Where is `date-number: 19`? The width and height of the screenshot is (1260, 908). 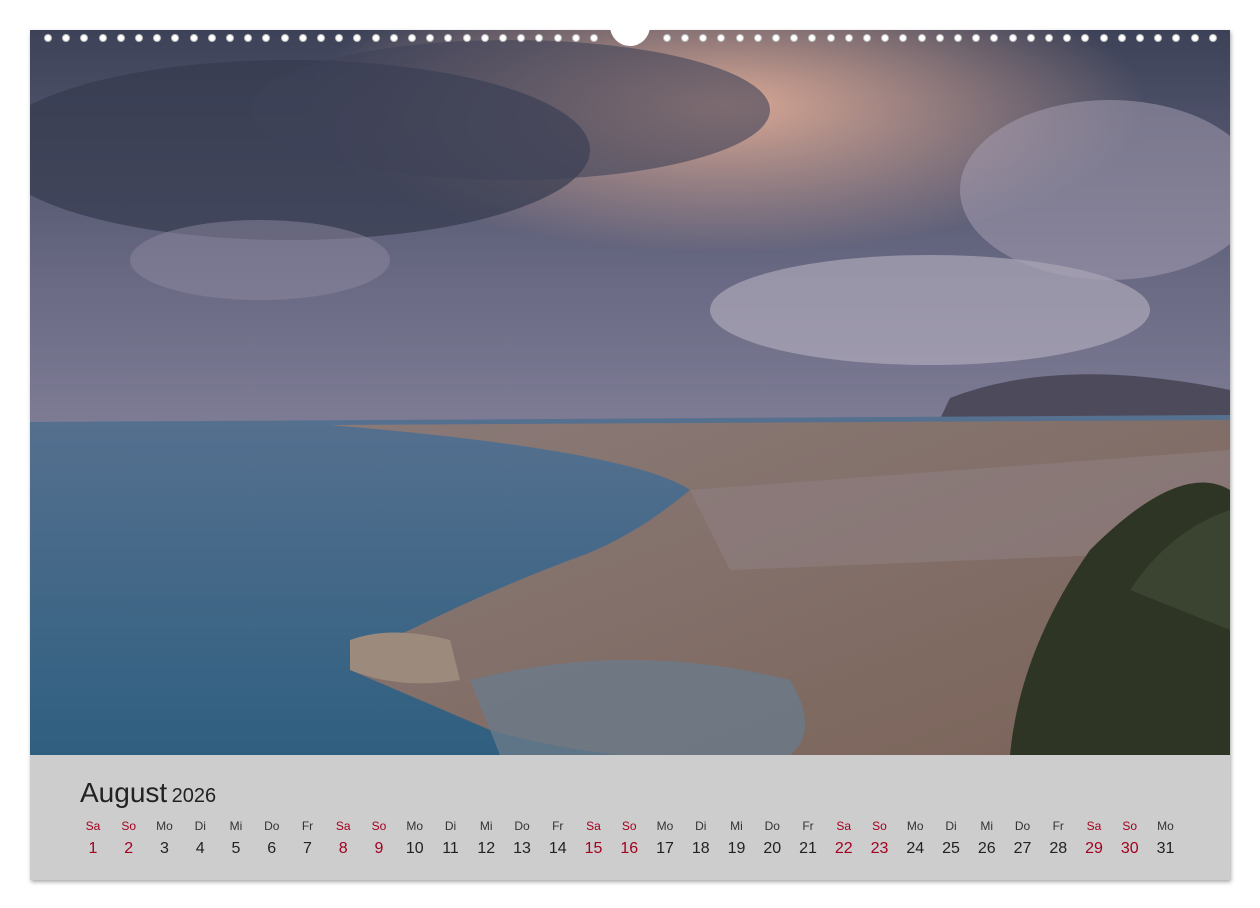
date-number: 19 is located at coordinates (736, 848).